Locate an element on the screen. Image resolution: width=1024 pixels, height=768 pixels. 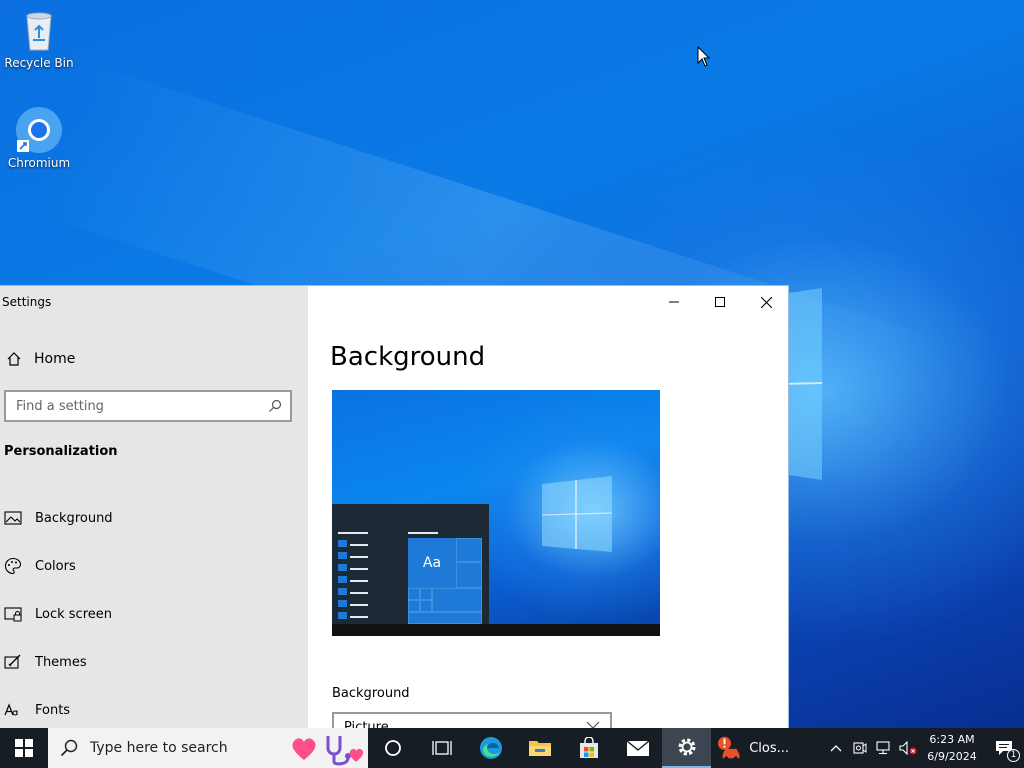
settings-taskbar-button is located at coordinates (686, 748).